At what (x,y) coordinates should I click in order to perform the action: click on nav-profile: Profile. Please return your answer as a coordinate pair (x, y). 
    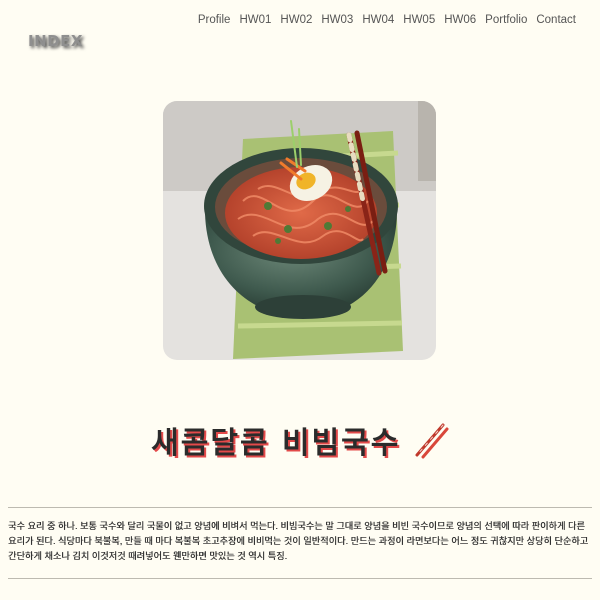
    Looking at the image, I should click on (214, 20).